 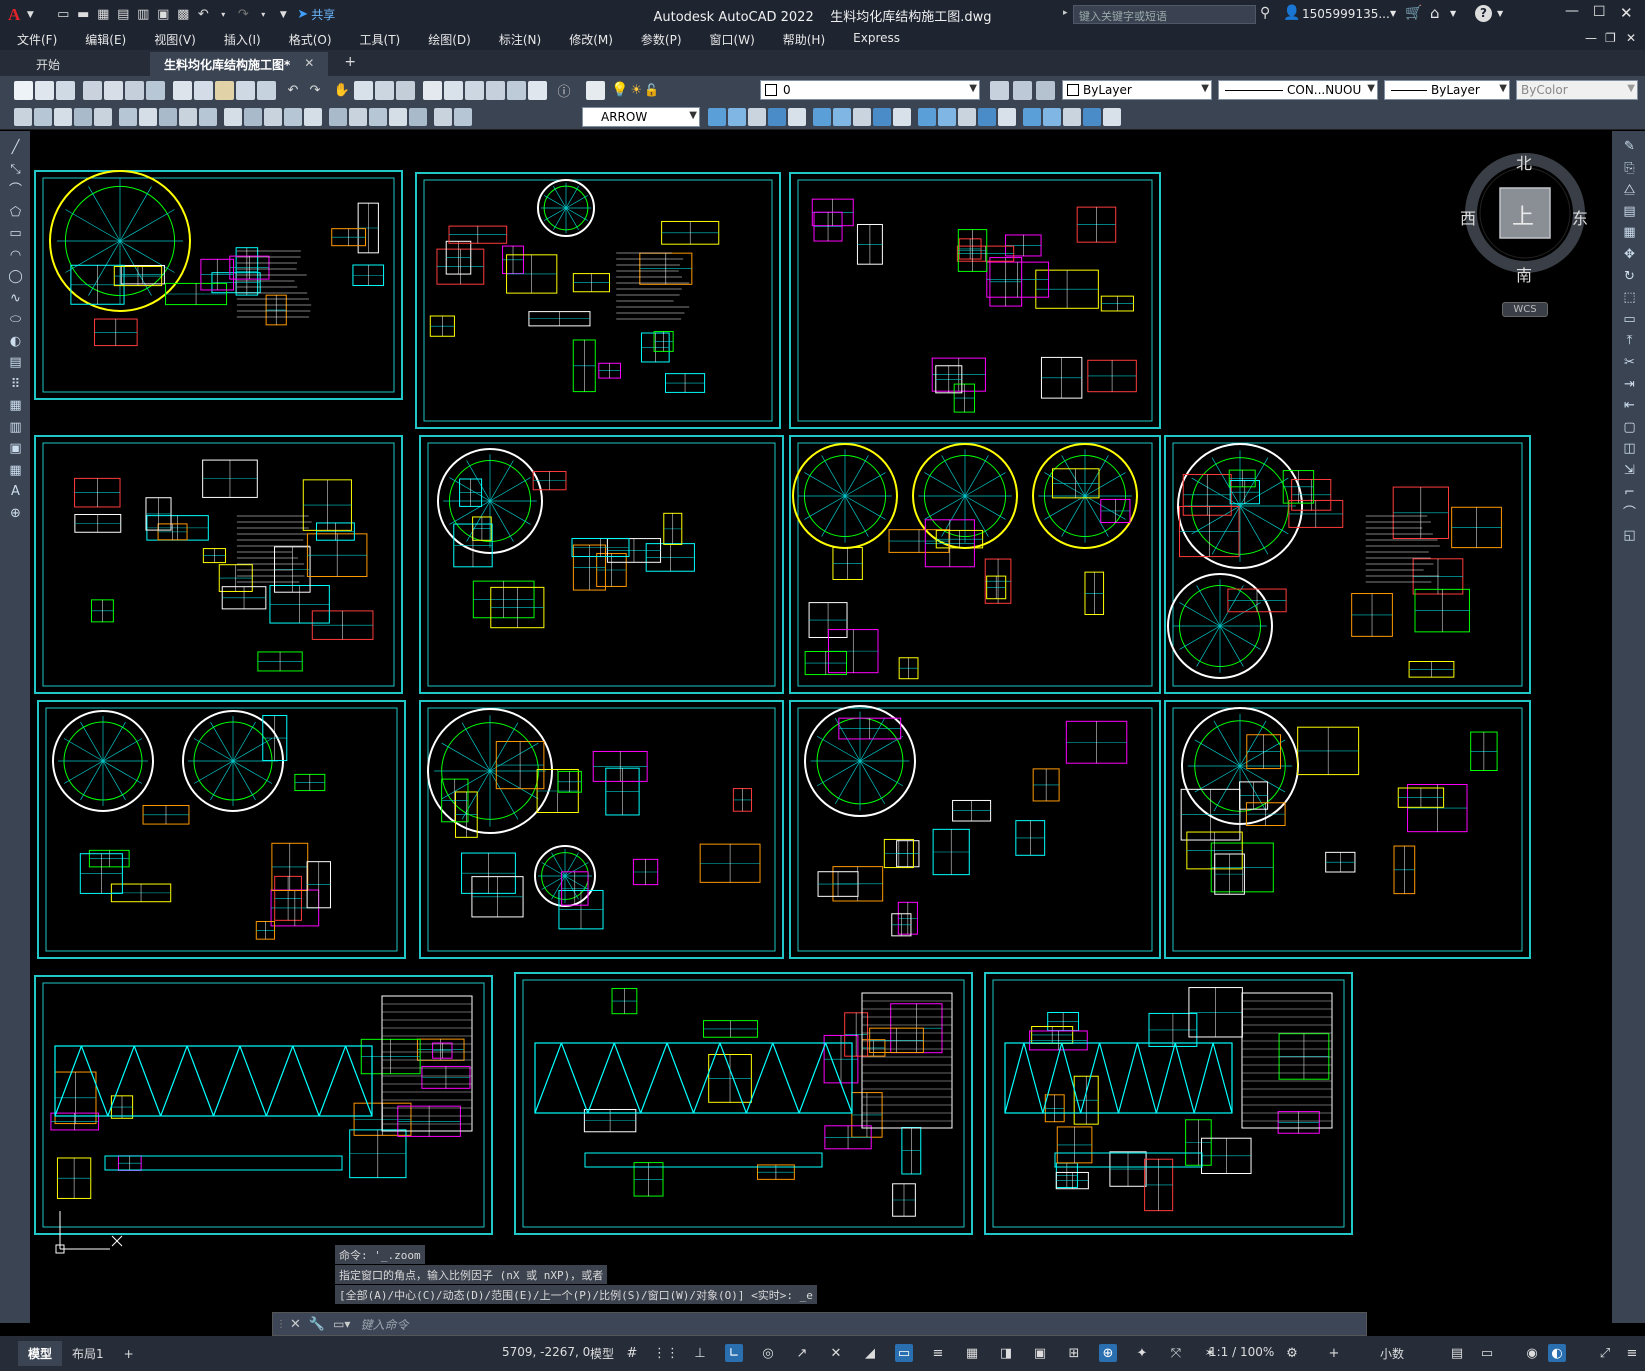 What do you see at coordinates (405, 90) in the screenshot?
I see `zoom-previous-icon` at bounding box center [405, 90].